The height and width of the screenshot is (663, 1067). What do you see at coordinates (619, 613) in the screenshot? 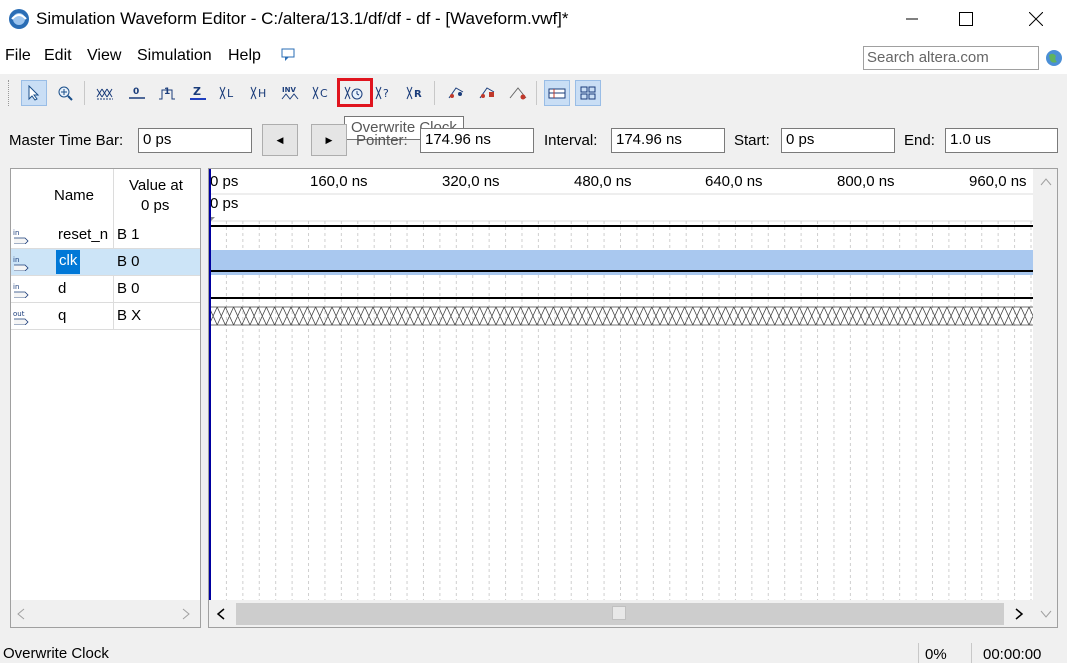
I see `scroll-thumb-grip` at bounding box center [619, 613].